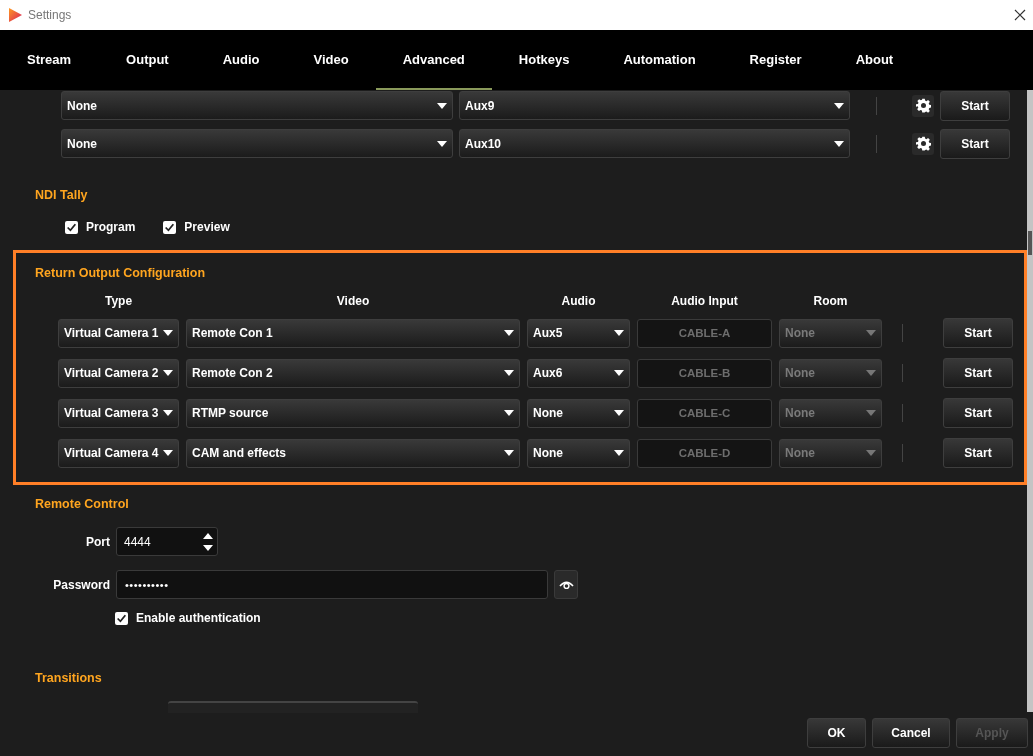  Describe the element at coordinates (566, 584) in the screenshot. I see `show-password-button` at that location.